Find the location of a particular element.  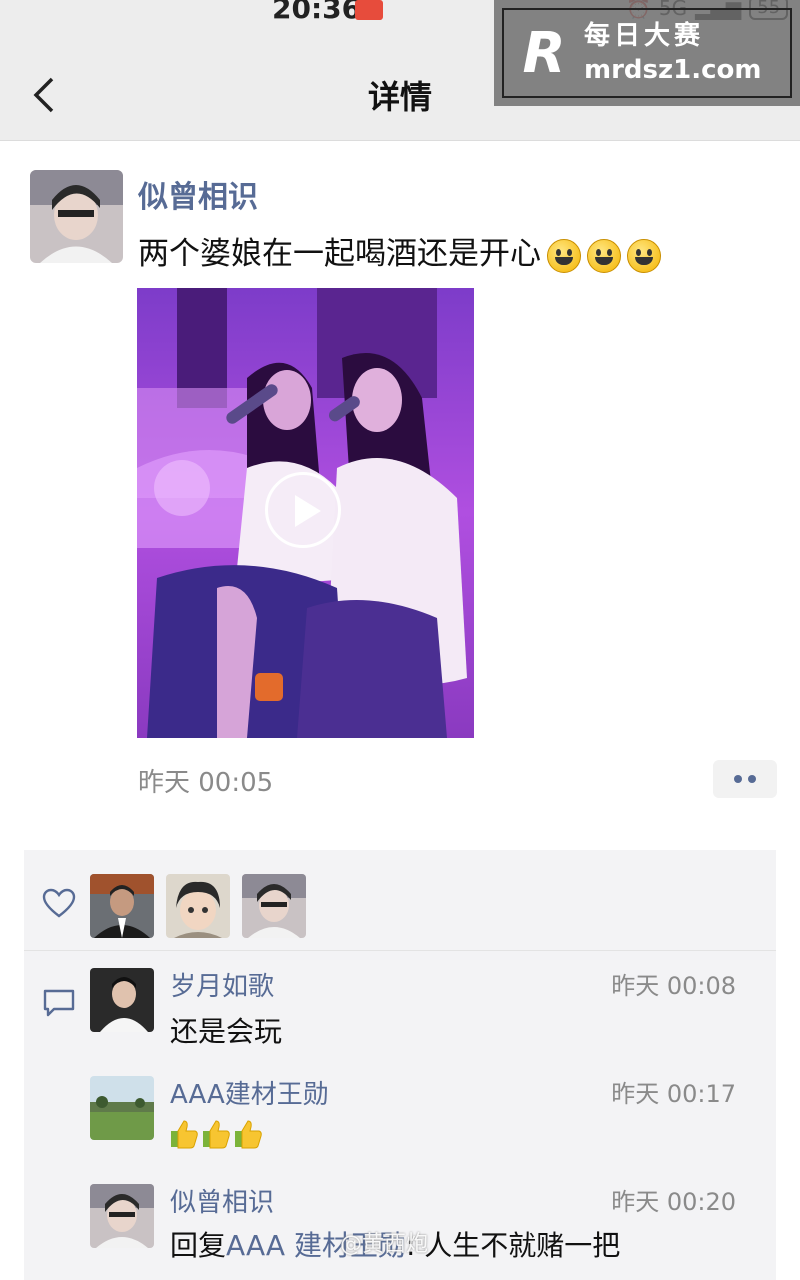

reply-text: : 人生不就赌一把 is located at coordinates (513, 1245).